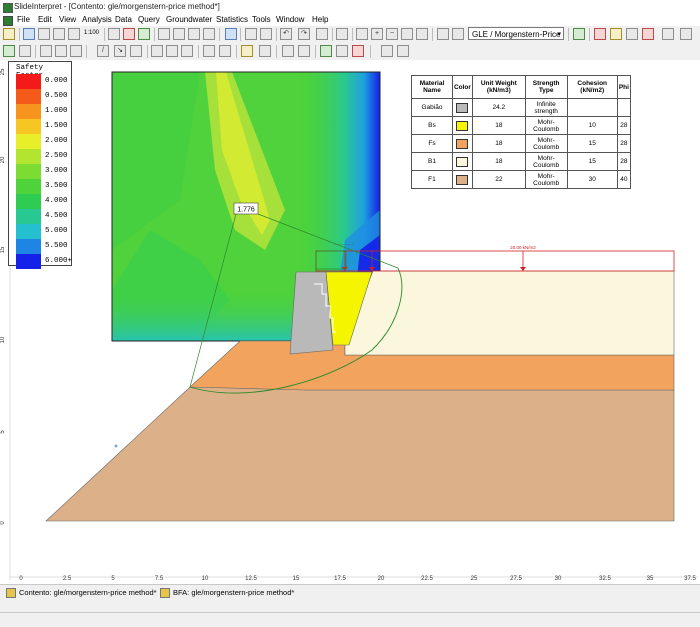 Image resolution: width=700 pixels, height=627 pixels. I want to click on save-icon, so click(29, 34).